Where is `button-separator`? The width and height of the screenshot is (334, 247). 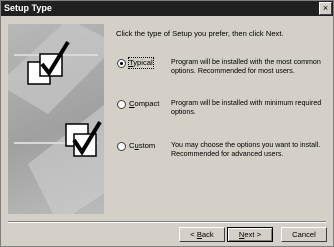
button-separator is located at coordinates (167, 222).